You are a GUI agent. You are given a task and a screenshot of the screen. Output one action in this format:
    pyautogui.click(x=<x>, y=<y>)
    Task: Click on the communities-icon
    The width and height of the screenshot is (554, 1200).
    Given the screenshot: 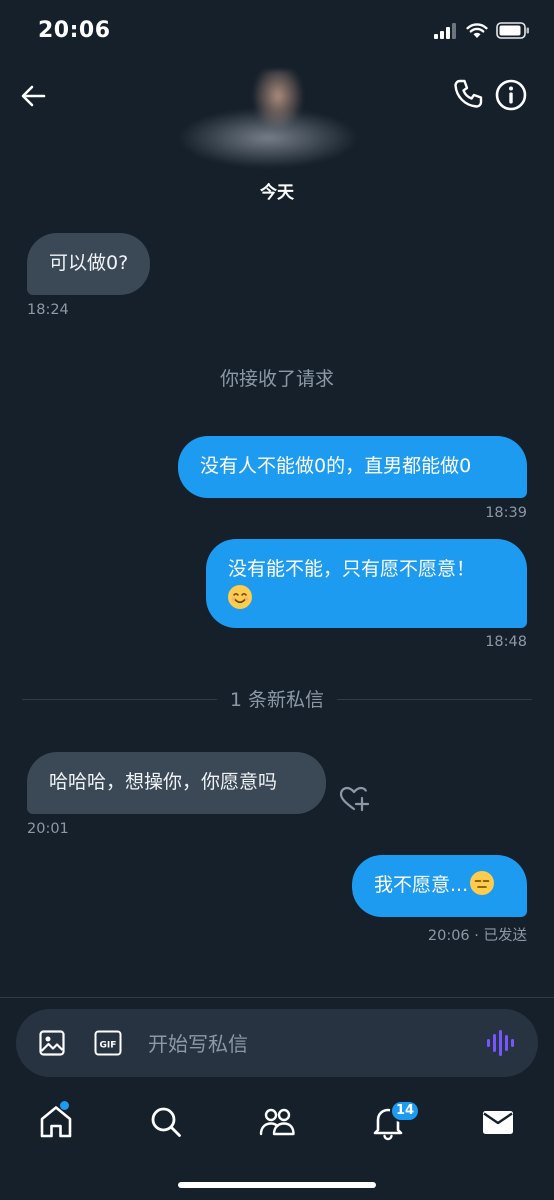 What is the action you would take?
    pyautogui.click(x=277, y=1122)
    